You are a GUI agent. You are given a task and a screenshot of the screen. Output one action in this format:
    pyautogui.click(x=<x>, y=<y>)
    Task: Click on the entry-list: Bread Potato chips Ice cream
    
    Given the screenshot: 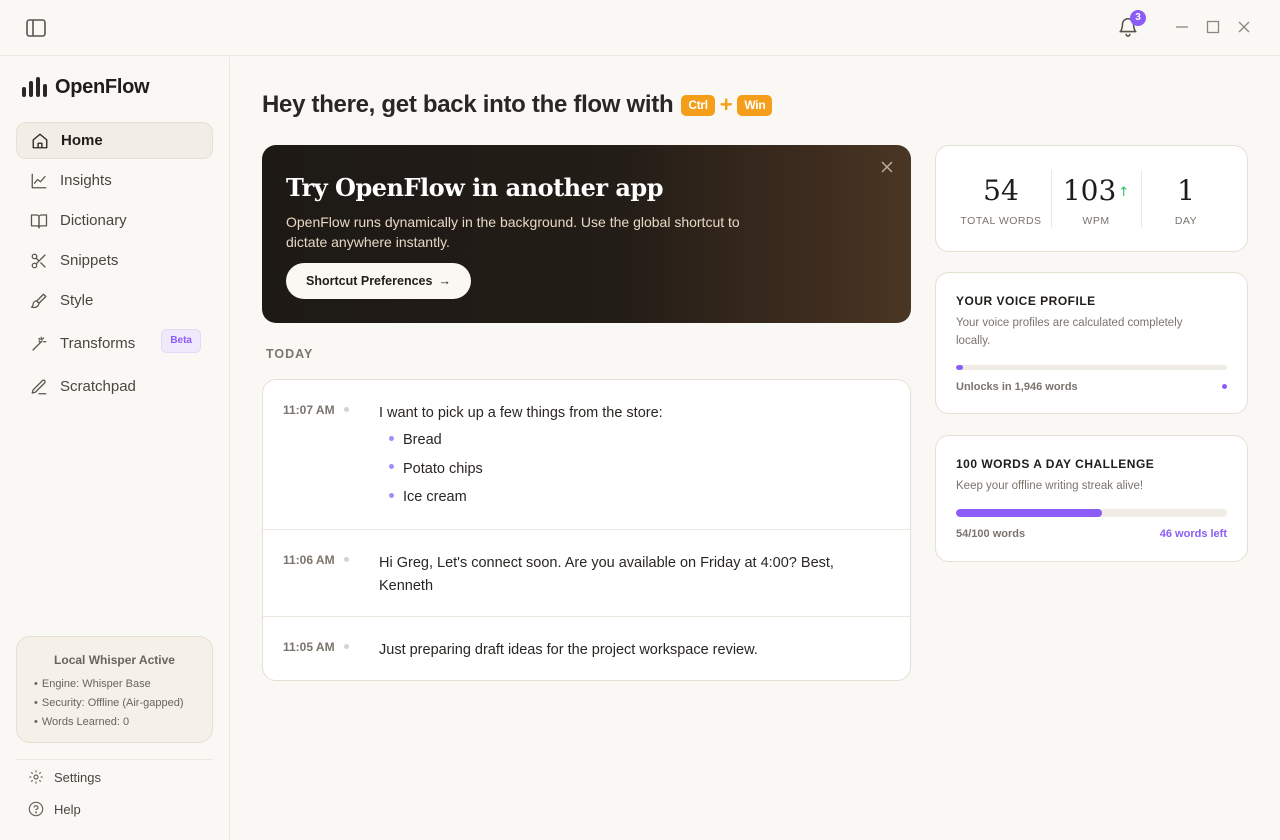 What is the action you would take?
    pyautogui.click(x=436, y=472)
    